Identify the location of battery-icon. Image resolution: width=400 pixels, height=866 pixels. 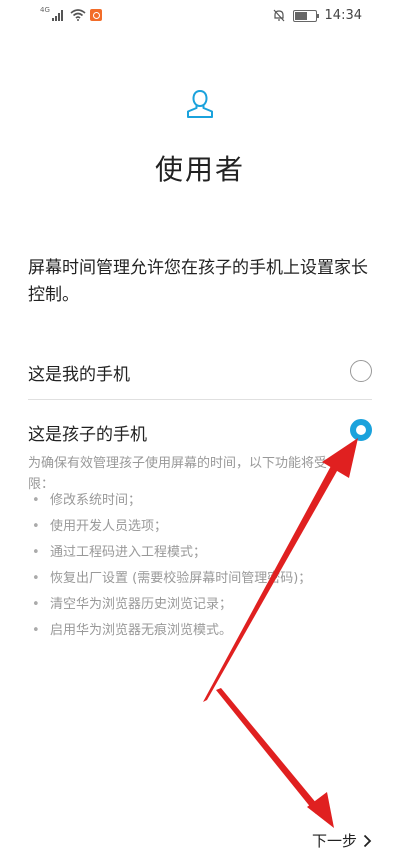
(305, 15).